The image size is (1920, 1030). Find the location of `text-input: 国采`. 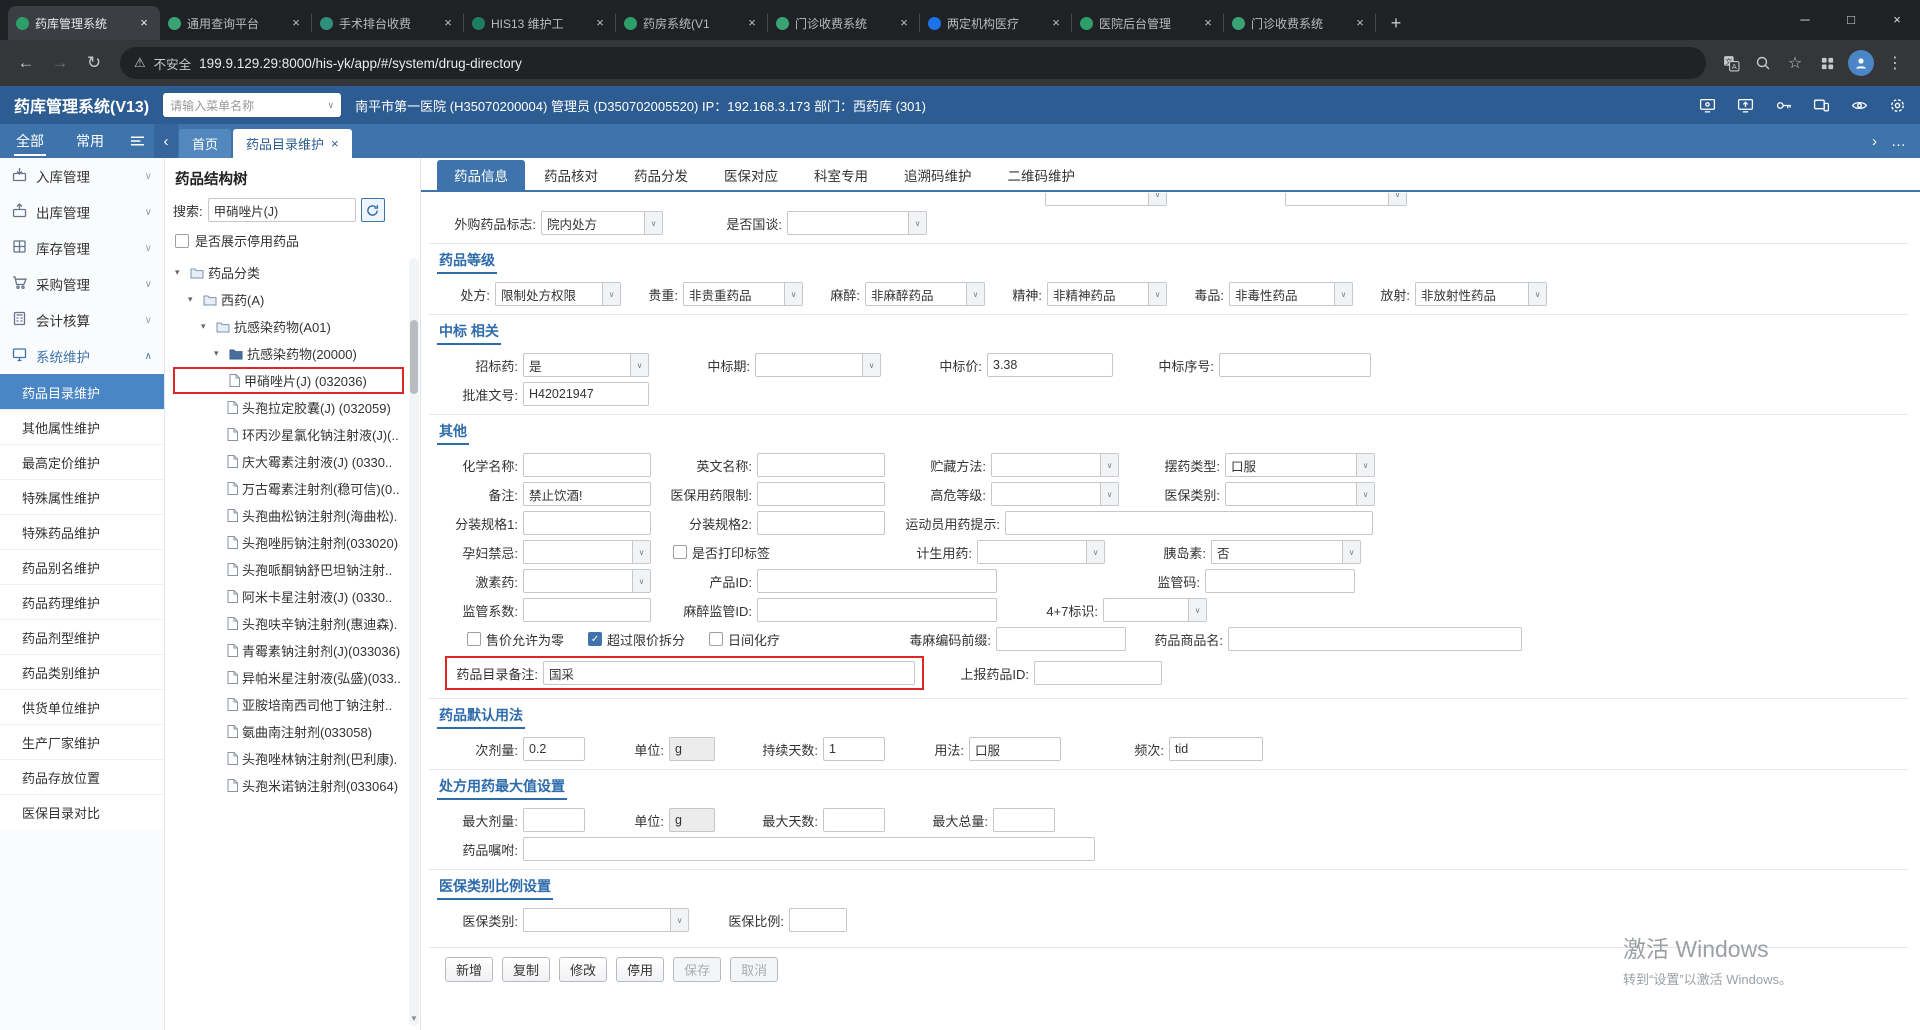

text-input: 国采 is located at coordinates (729, 673).